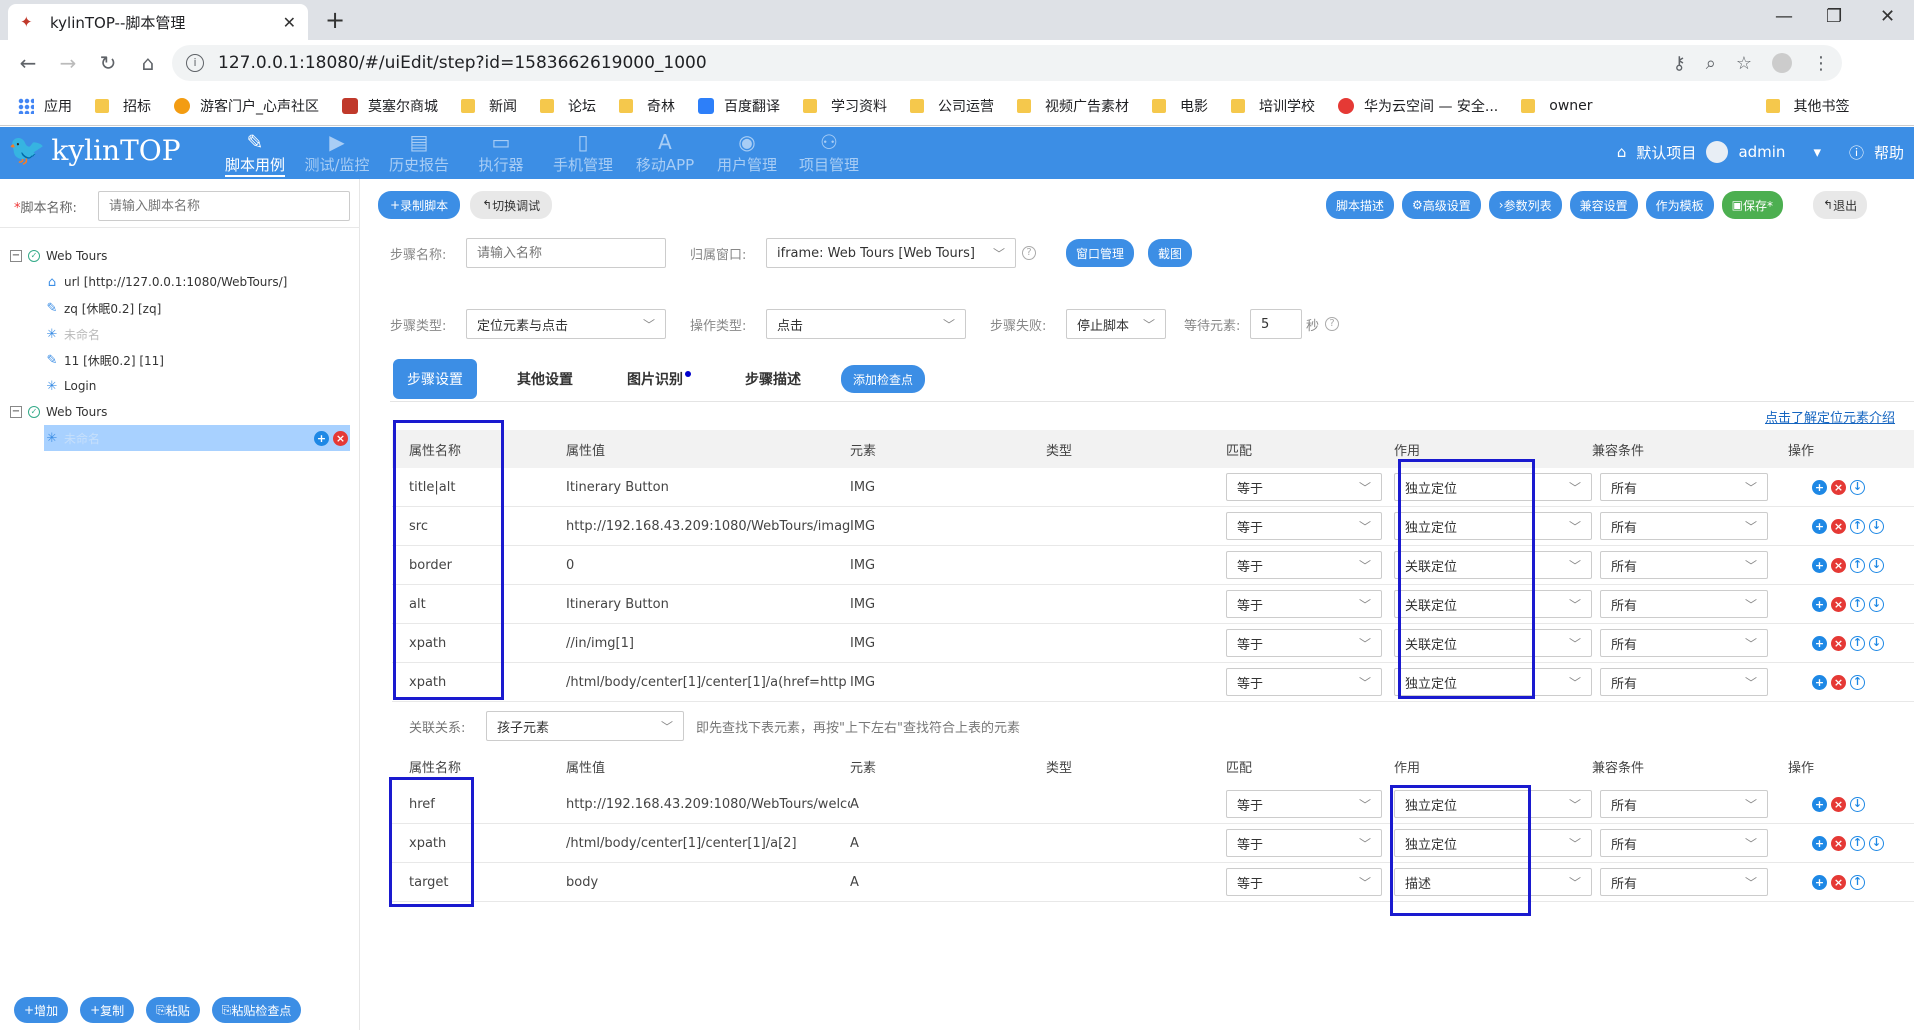 The width and height of the screenshot is (1914, 1030). I want to click on compat-settings-button: 兼容设置, so click(1603, 205).